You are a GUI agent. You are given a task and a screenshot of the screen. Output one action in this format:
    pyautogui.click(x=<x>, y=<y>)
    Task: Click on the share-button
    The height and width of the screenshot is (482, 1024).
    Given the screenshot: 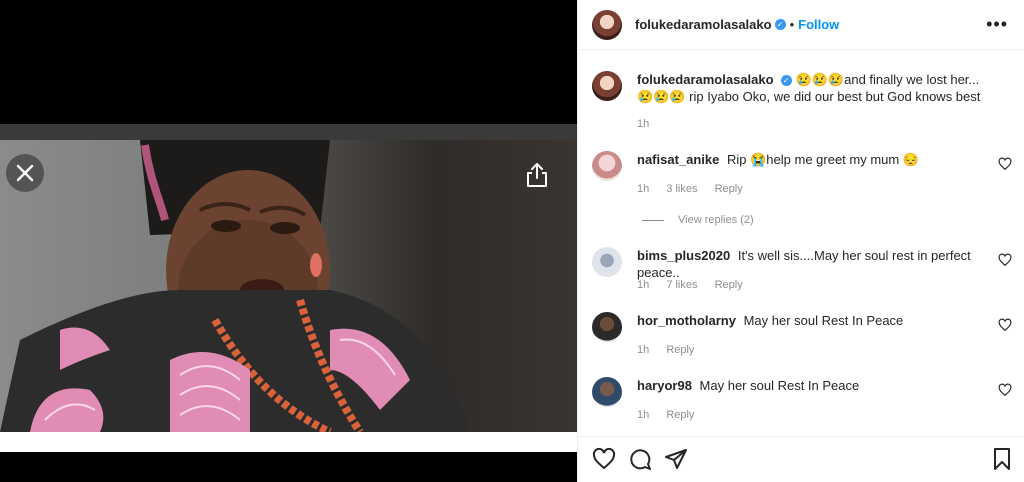 What is the action you would take?
    pyautogui.click(x=537, y=175)
    